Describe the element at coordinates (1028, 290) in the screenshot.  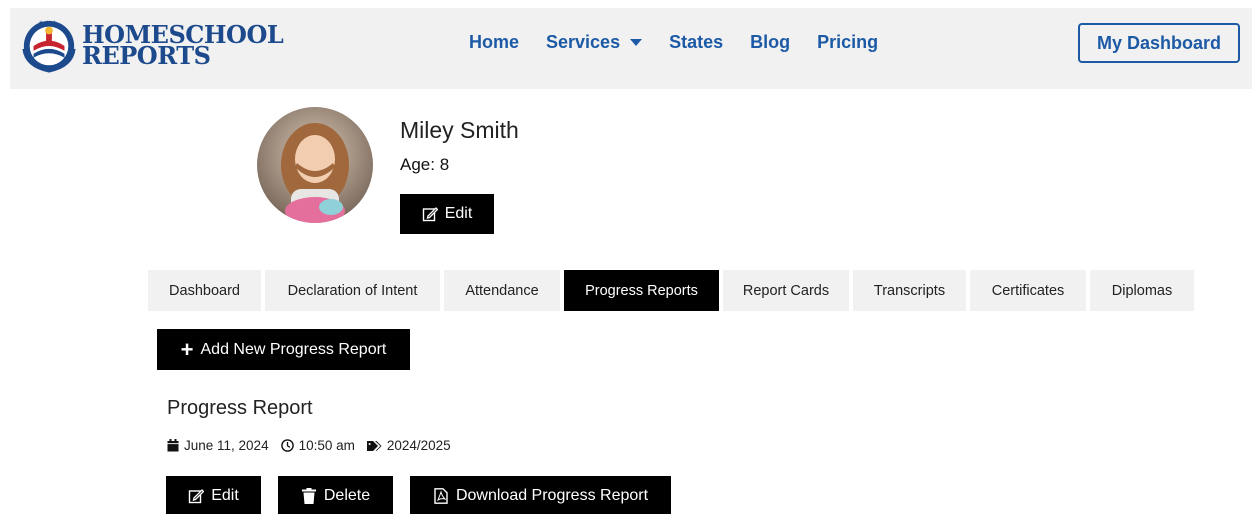
I see `tab-certificates: Certificates` at that location.